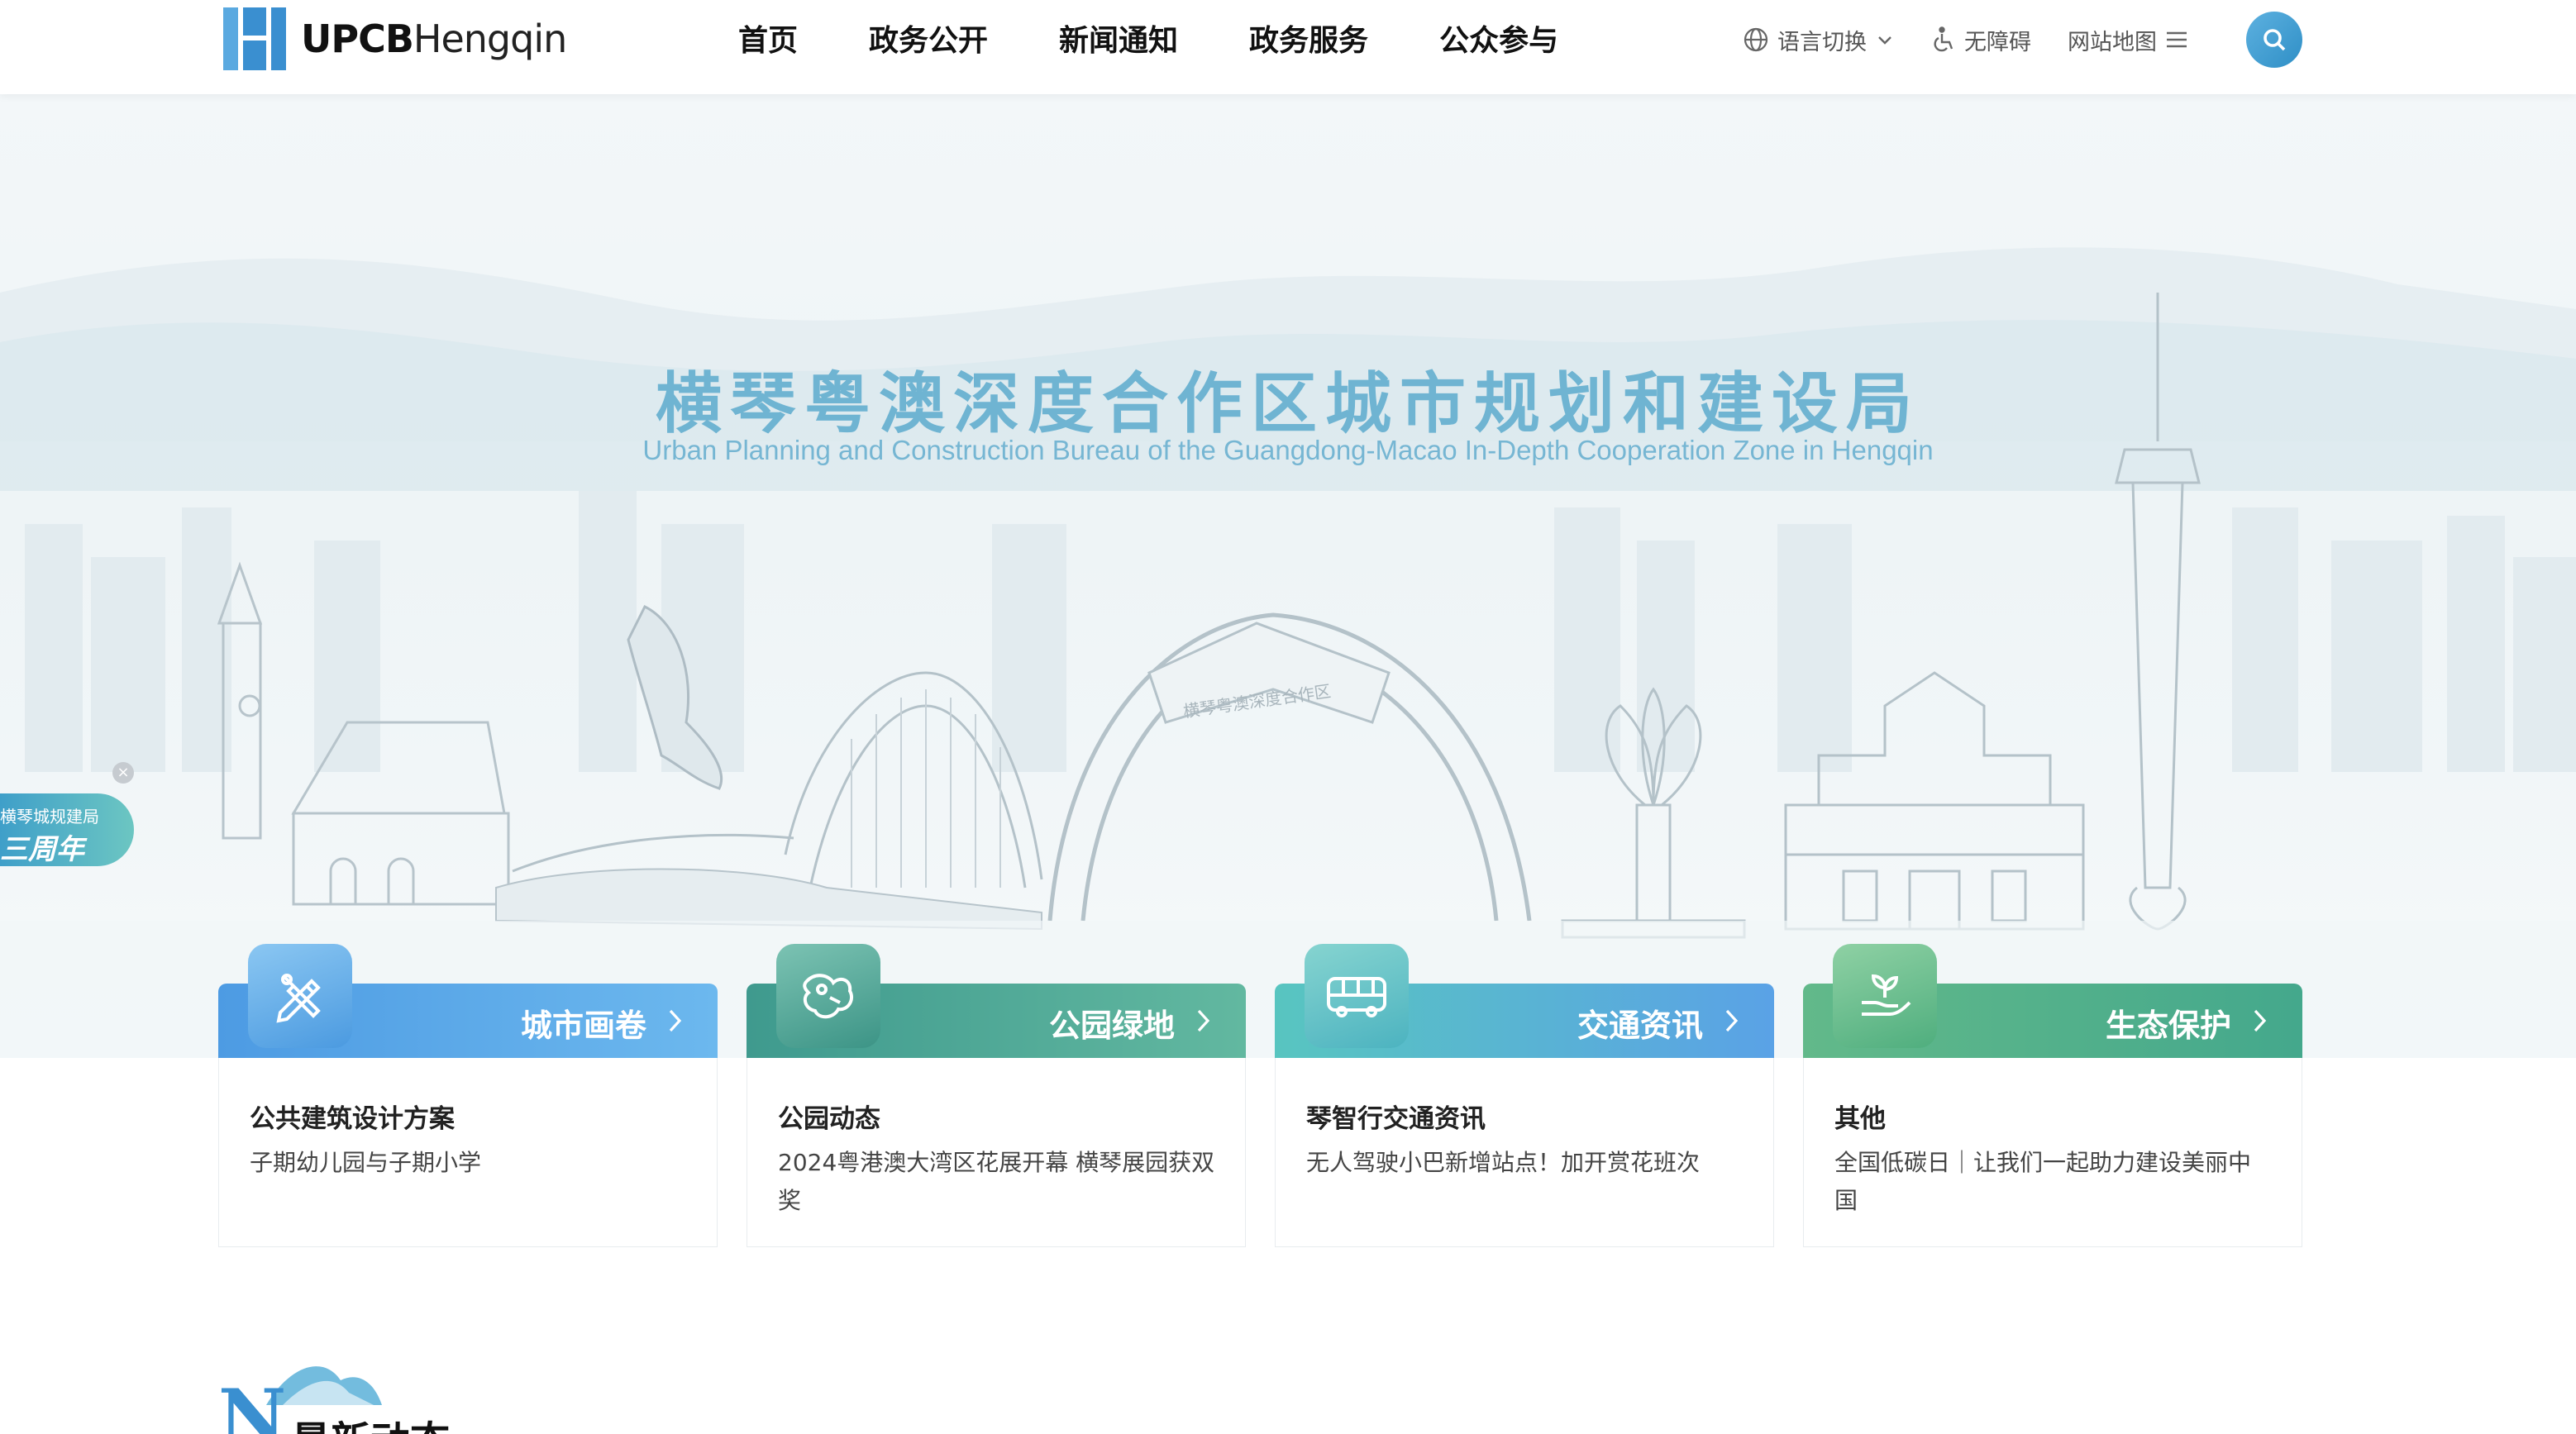 This screenshot has width=2576, height=1434. I want to click on nav-news: 新闻通知, so click(1118, 41).